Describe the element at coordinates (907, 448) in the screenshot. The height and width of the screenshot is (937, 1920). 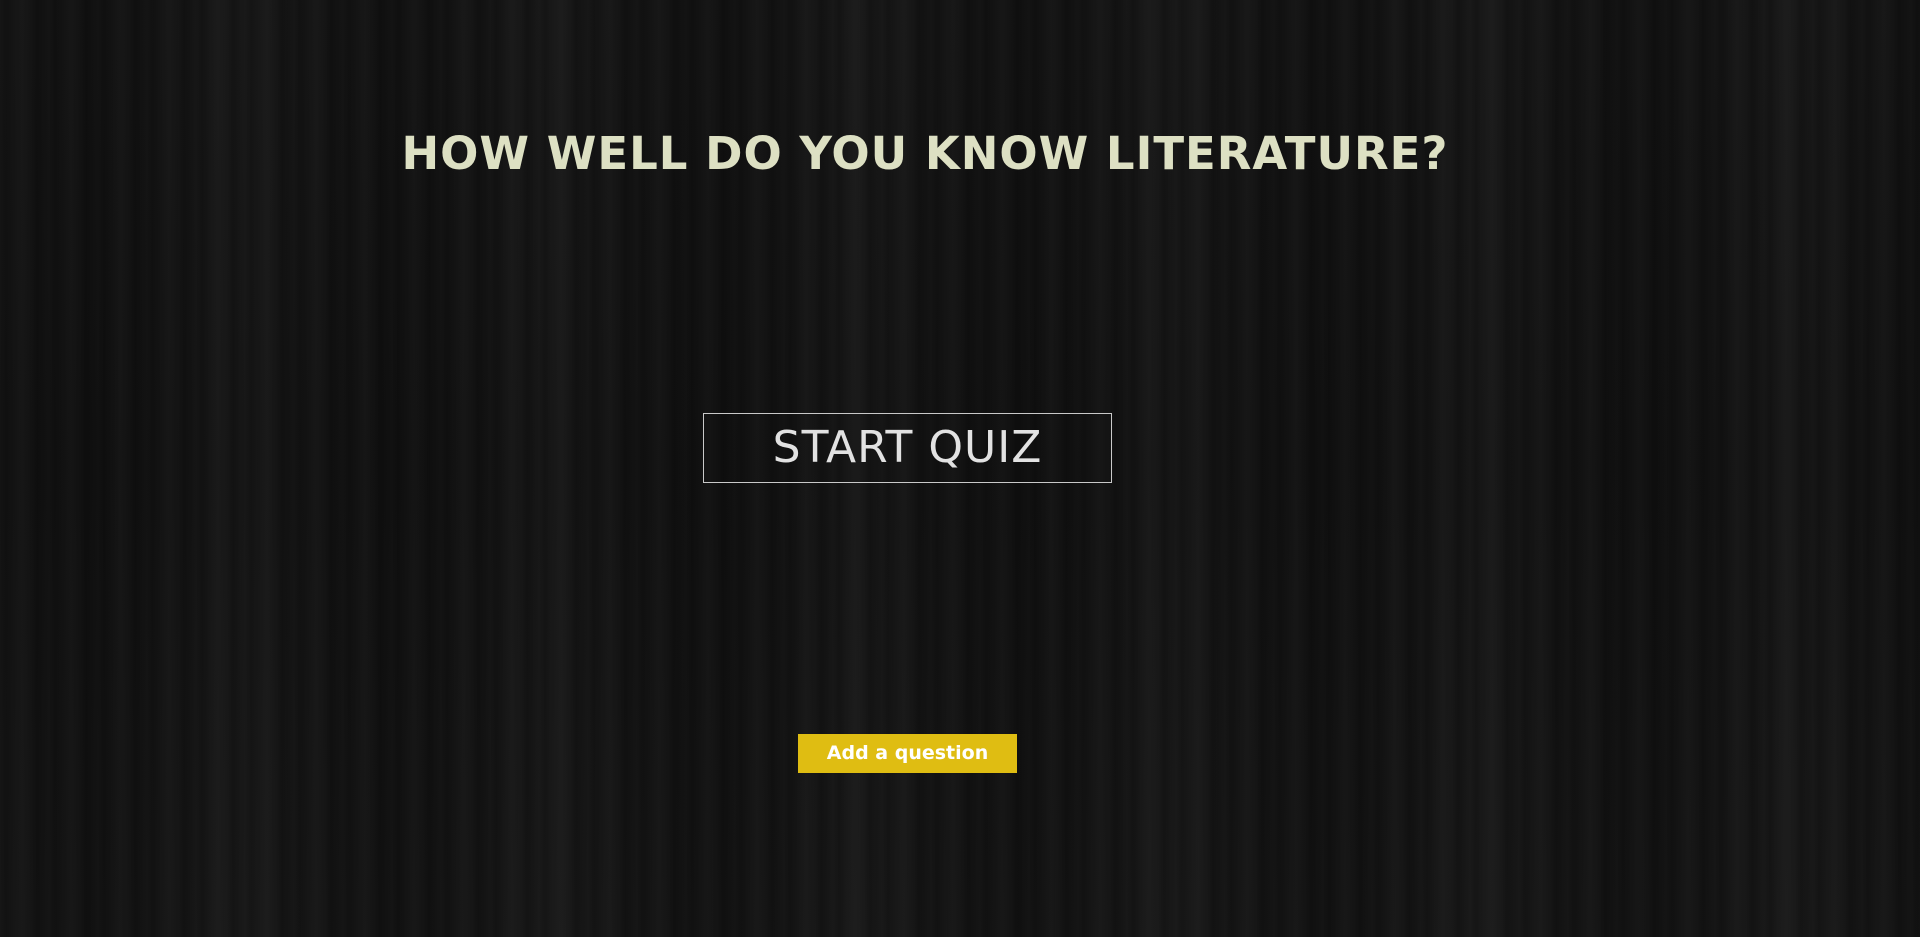
I see `start-quiz-button: START QUIZ` at that location.